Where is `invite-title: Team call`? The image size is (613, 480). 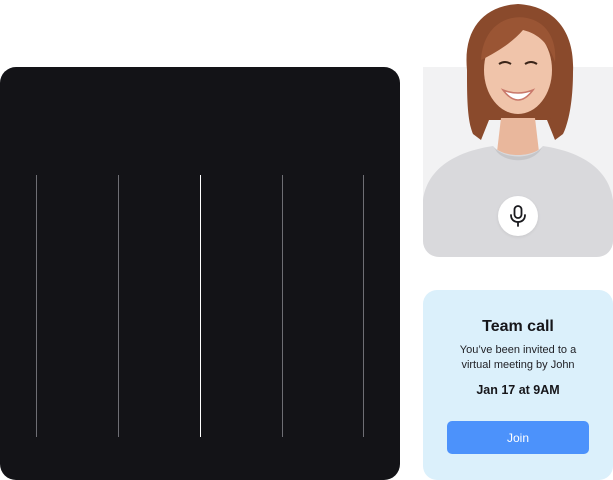 invite-title: Team call is located at coordinates (518, 326).